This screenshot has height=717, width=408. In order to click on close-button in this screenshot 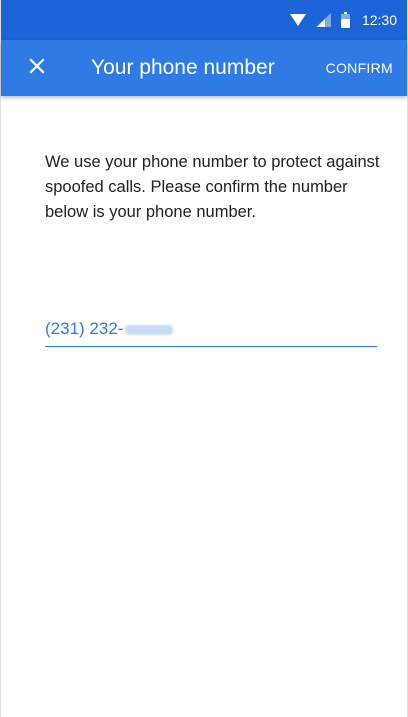, I will do `click(37, 68)`.